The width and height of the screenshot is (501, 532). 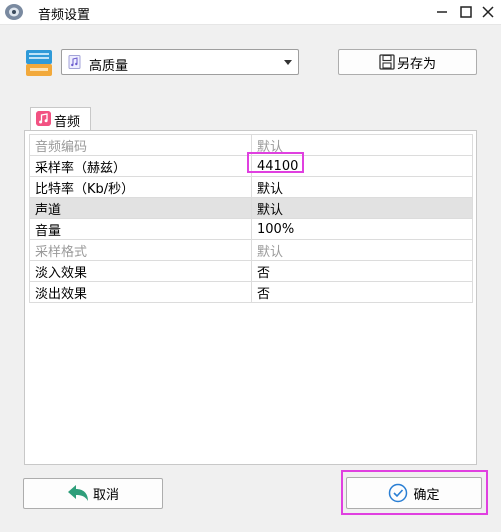 I want to click on property-row-fade-in: 淡入效果 否, so click(x=251, y=271).